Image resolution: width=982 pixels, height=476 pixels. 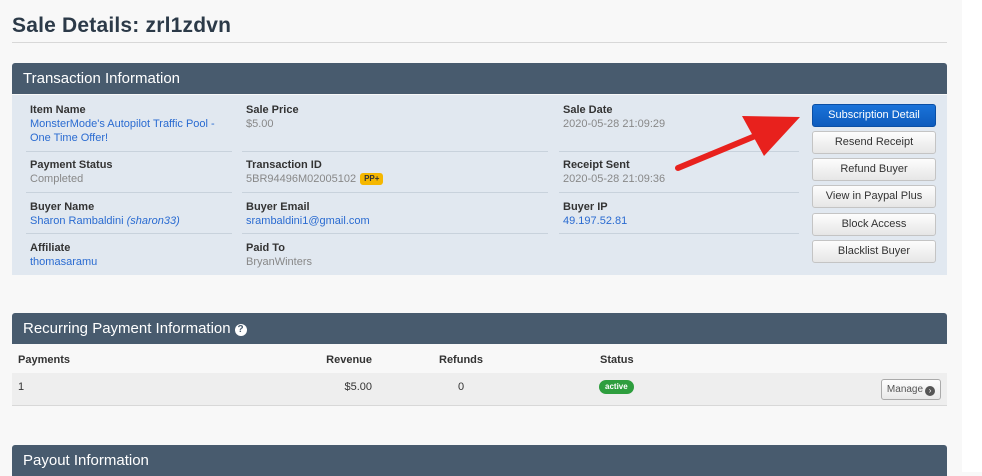 I want to click on buyer-email-link: srambaldini1@gmail.com, so click(x=396, y=221).